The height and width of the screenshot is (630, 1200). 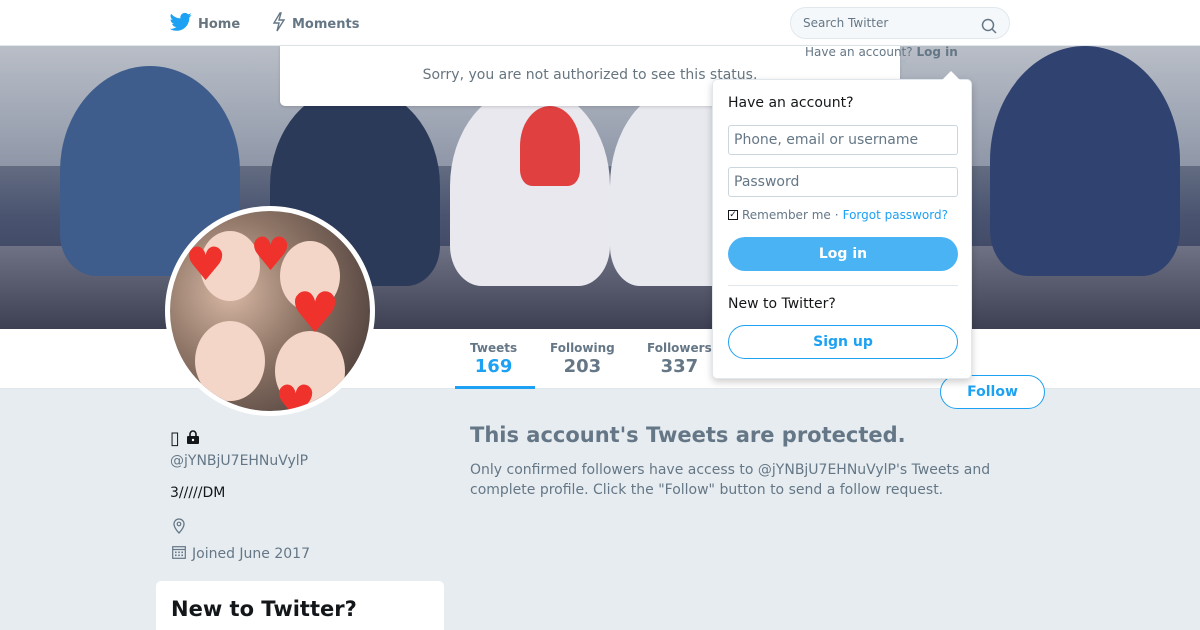 I want to click on dropdown-caret, so click(x=951, y=75).